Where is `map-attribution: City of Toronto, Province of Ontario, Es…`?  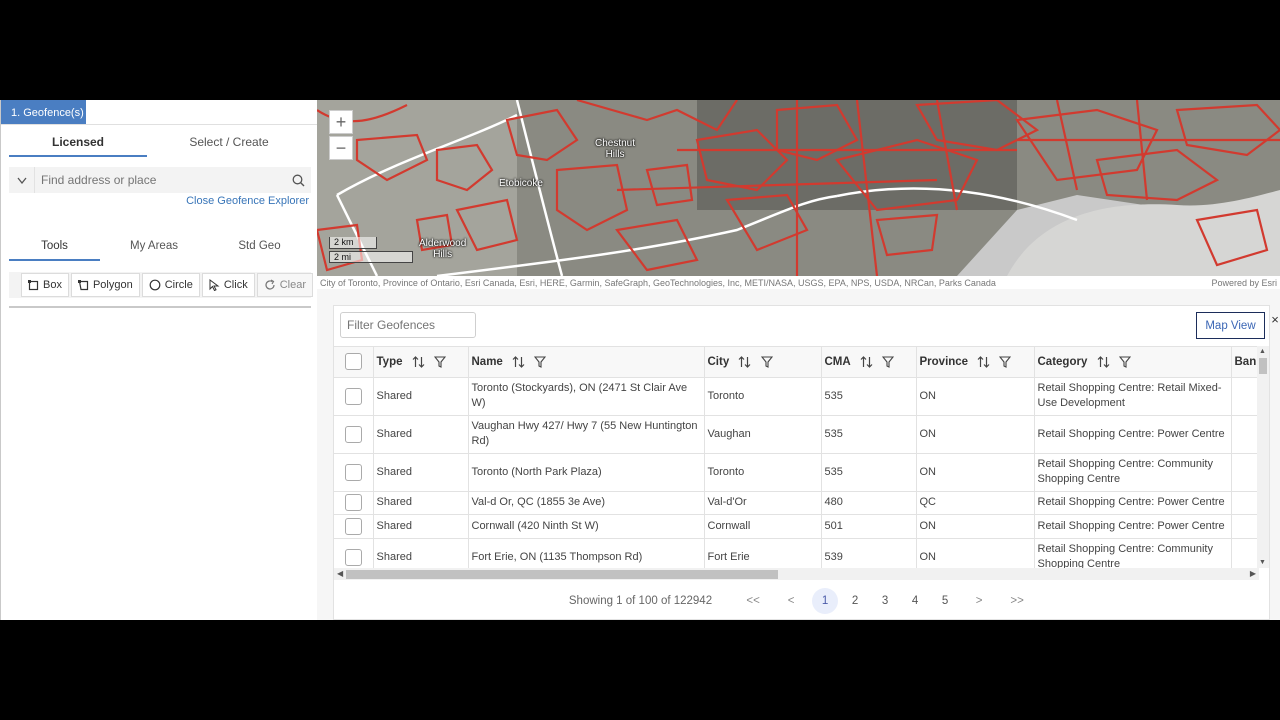
map-attribution: City of Toronto, Province of Ontario, Es… is located at coordinates (798, 282).